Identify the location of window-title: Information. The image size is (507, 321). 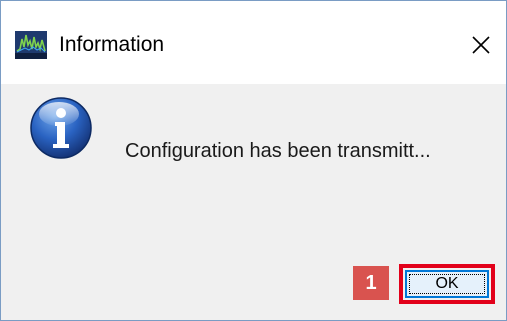
(112, 44).